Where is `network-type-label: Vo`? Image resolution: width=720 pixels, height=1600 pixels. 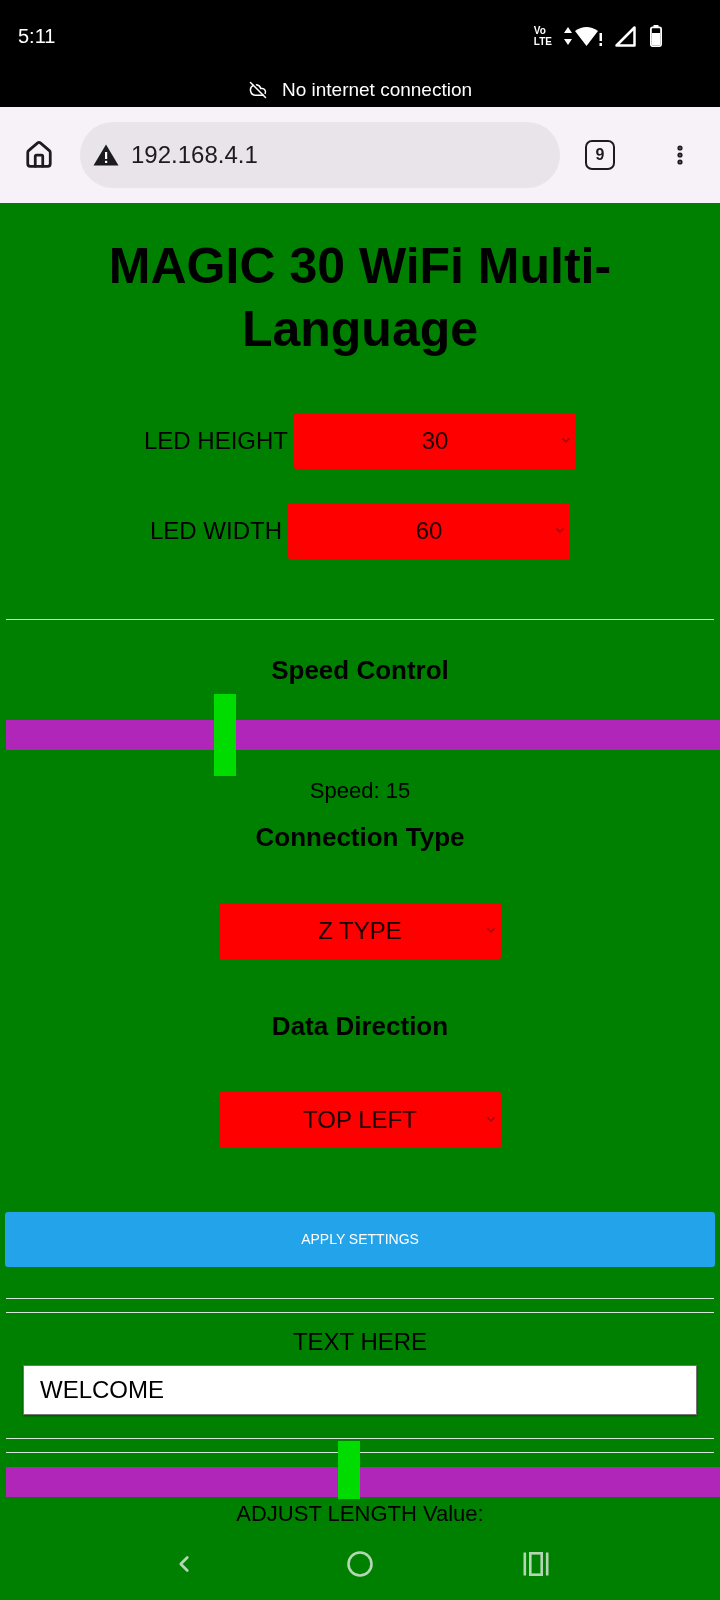 network-type-label: Vo is located at coordinates (539, 30).